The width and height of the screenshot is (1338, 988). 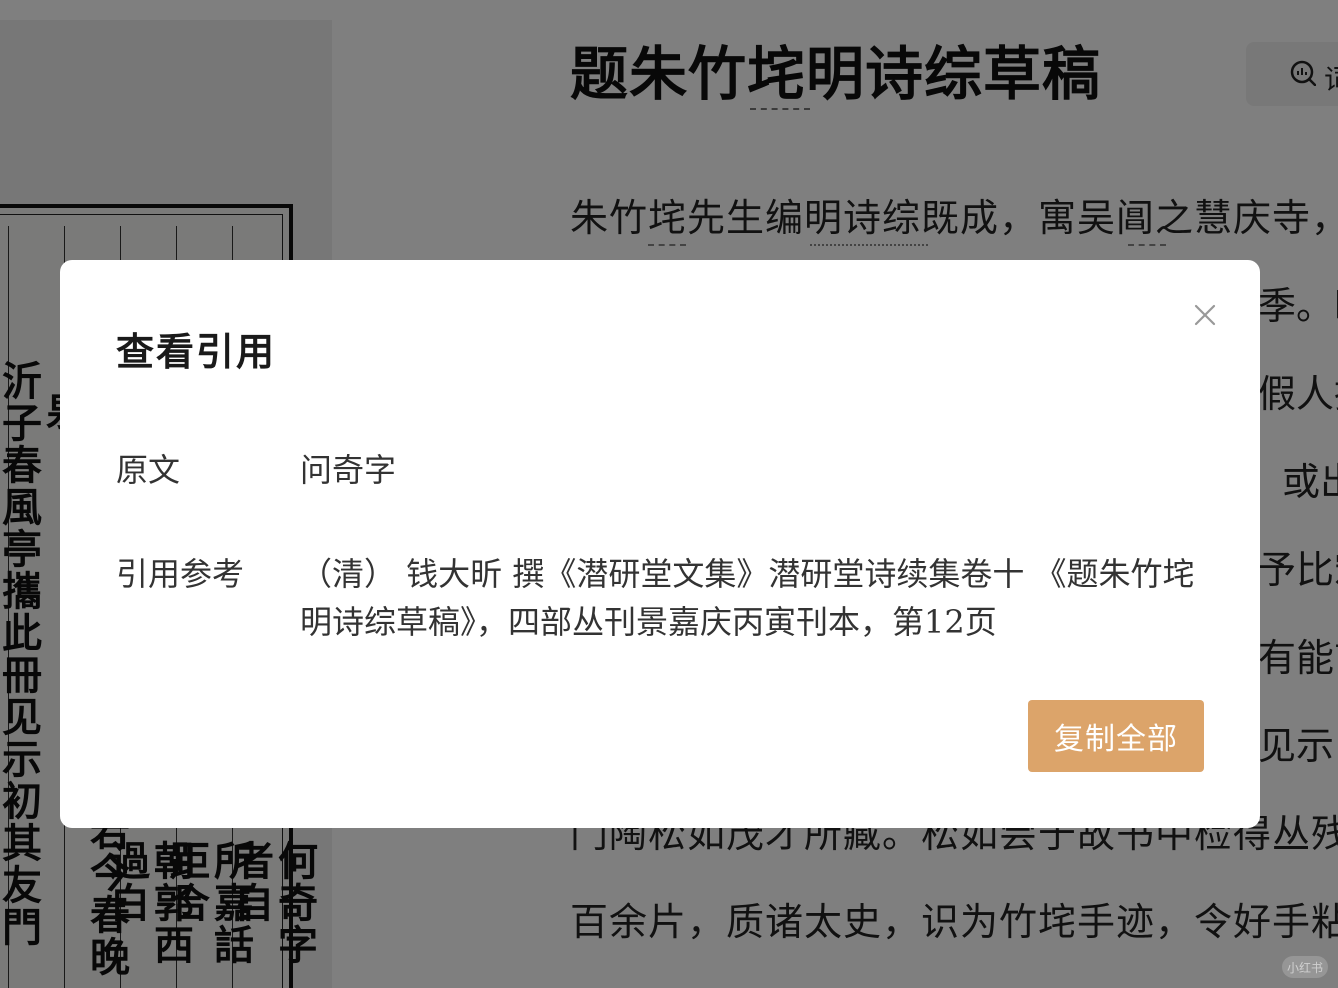 I want to click on citation-reference-label: 引用参考, so click(x=180, y=574).